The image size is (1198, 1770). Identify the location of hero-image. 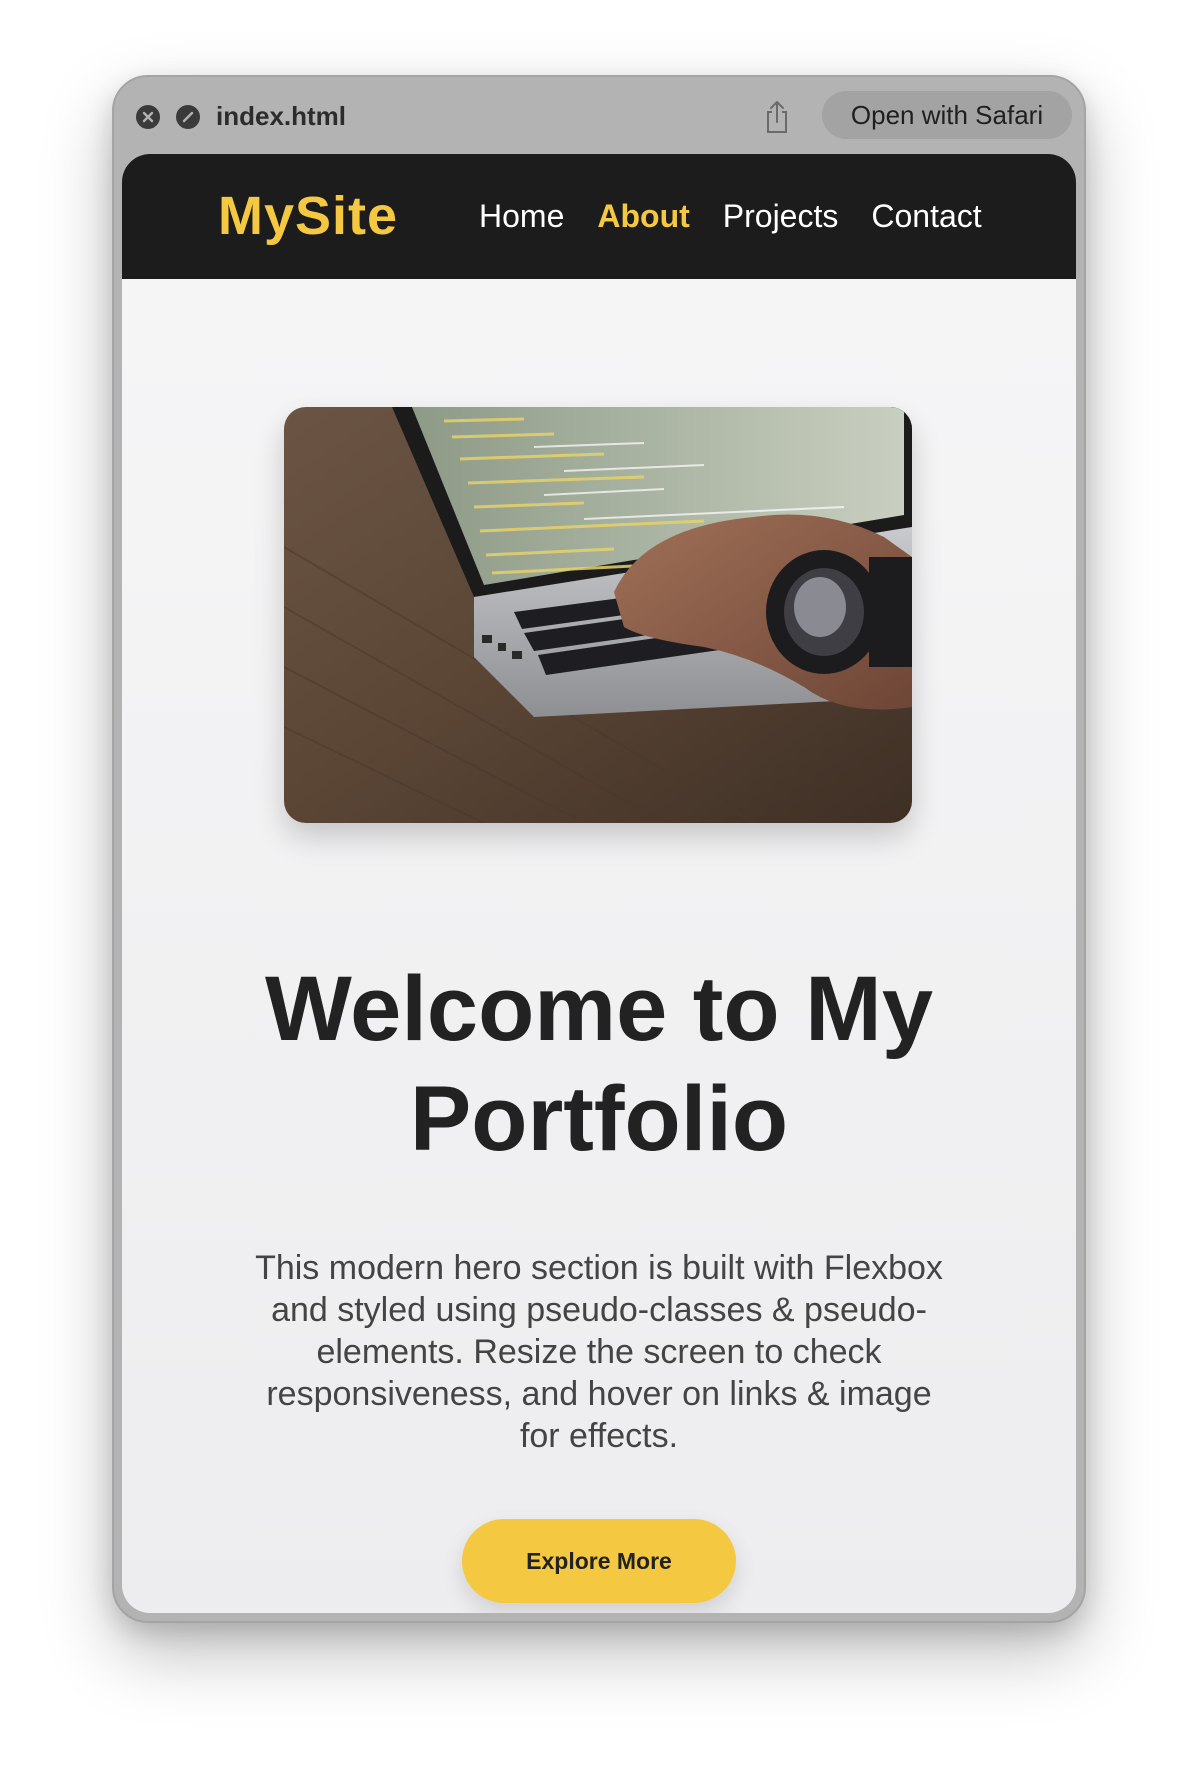
(598, 615).